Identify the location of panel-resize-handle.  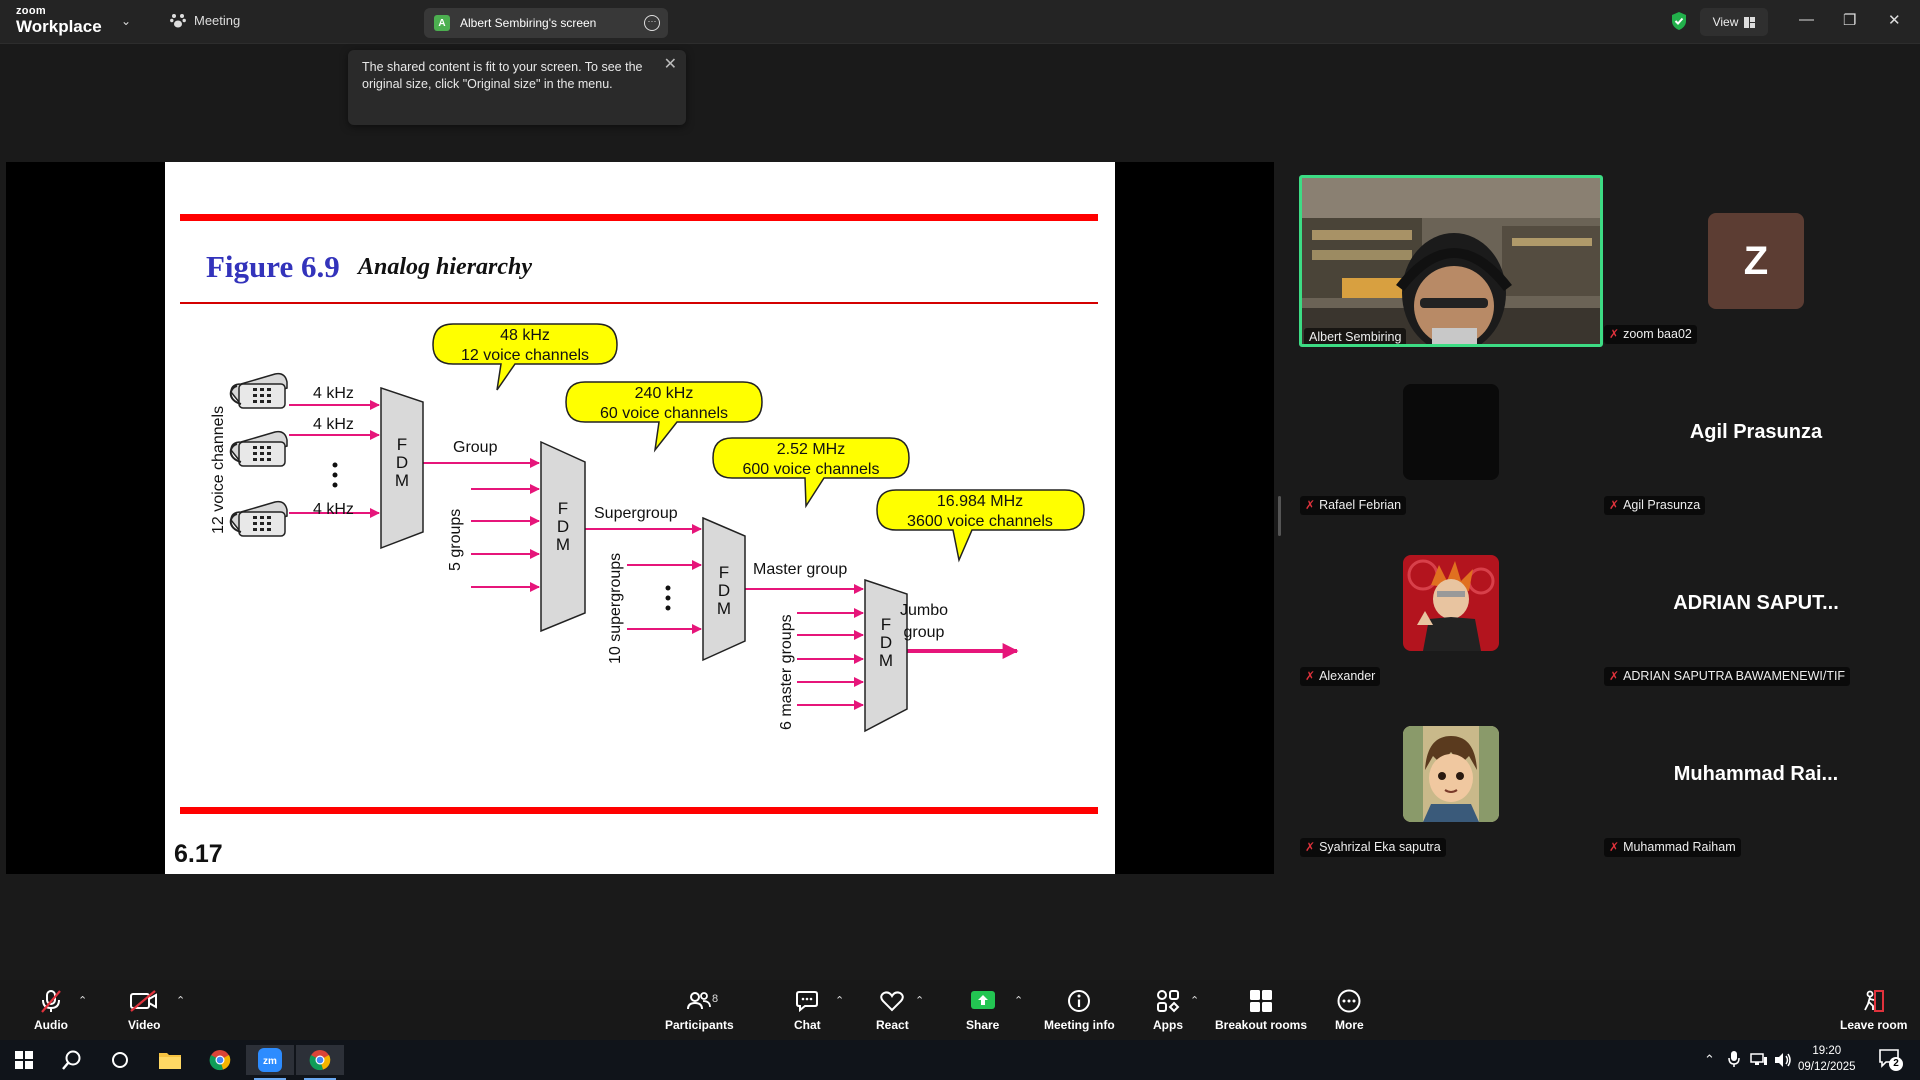
(1279, 516).